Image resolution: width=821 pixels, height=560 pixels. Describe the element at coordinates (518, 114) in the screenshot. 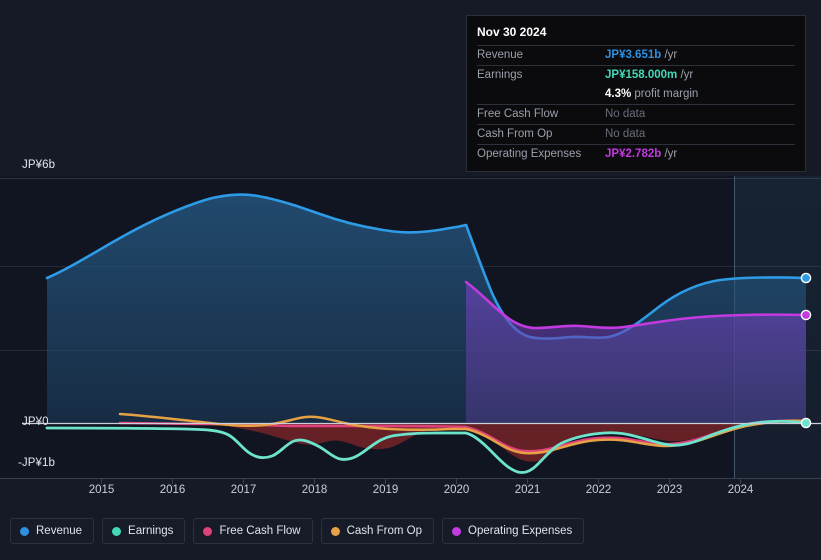

I see `tooltip-row-label: Free Cash Flow` at that location.